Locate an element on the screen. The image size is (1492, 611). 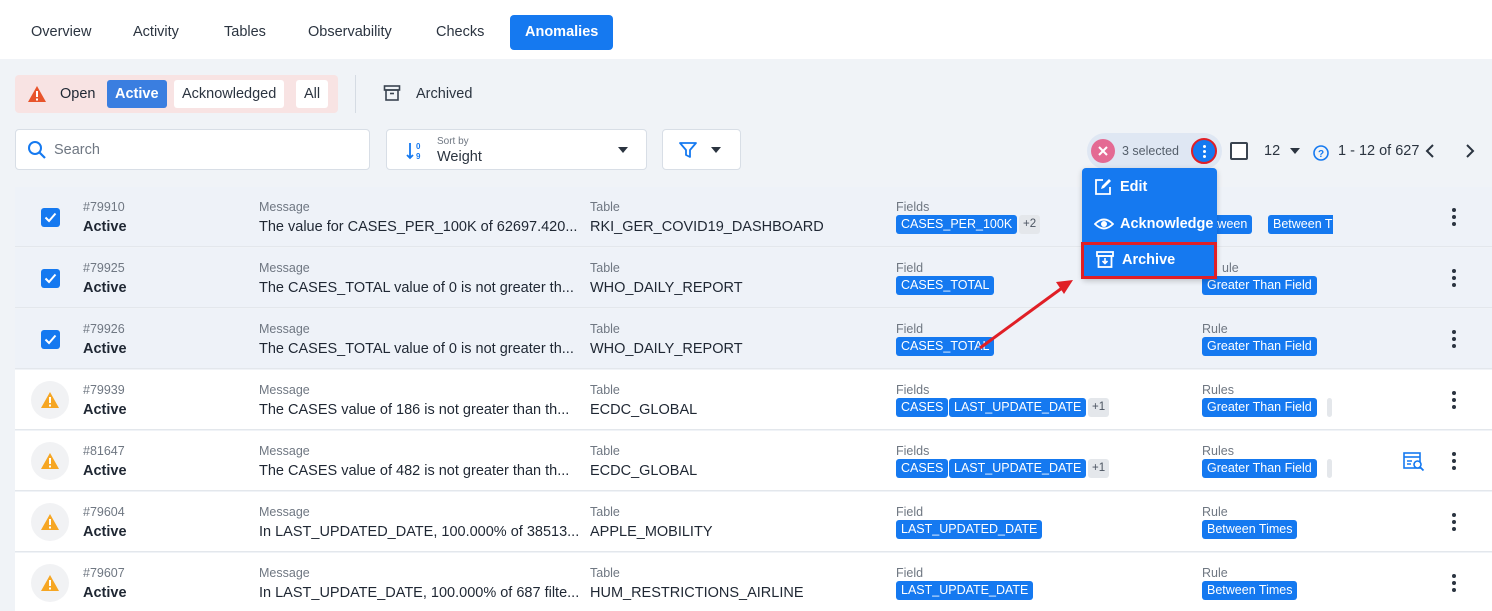
filter-button is located at coordinates (701, 149).